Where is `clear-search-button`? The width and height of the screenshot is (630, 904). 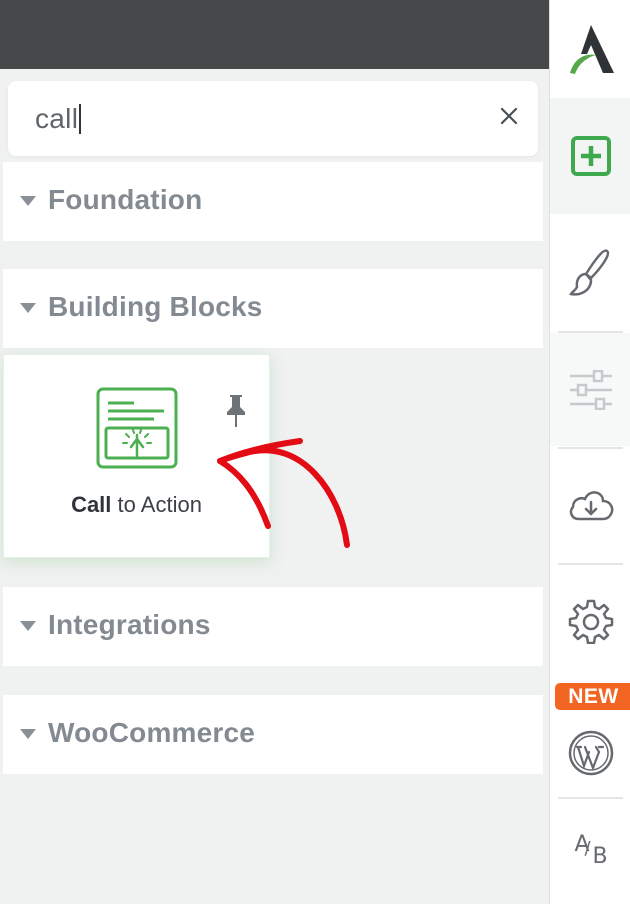
clear-search-button is located at coordinates (509, 116).